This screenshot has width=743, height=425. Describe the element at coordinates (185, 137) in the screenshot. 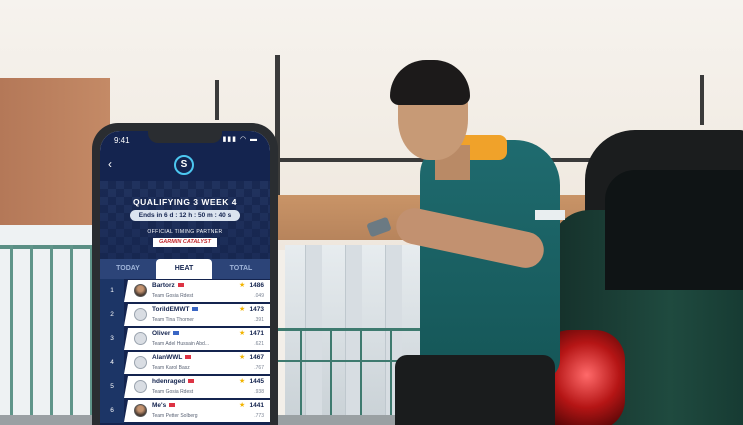

I see `phone-notch` at that location.